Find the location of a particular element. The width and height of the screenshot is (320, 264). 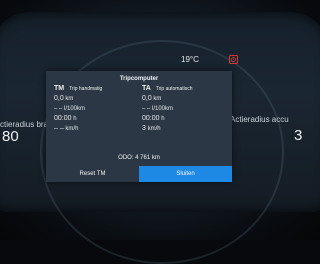

trip-auto-speed: 3 km/h is located at coordinates (184, 129).